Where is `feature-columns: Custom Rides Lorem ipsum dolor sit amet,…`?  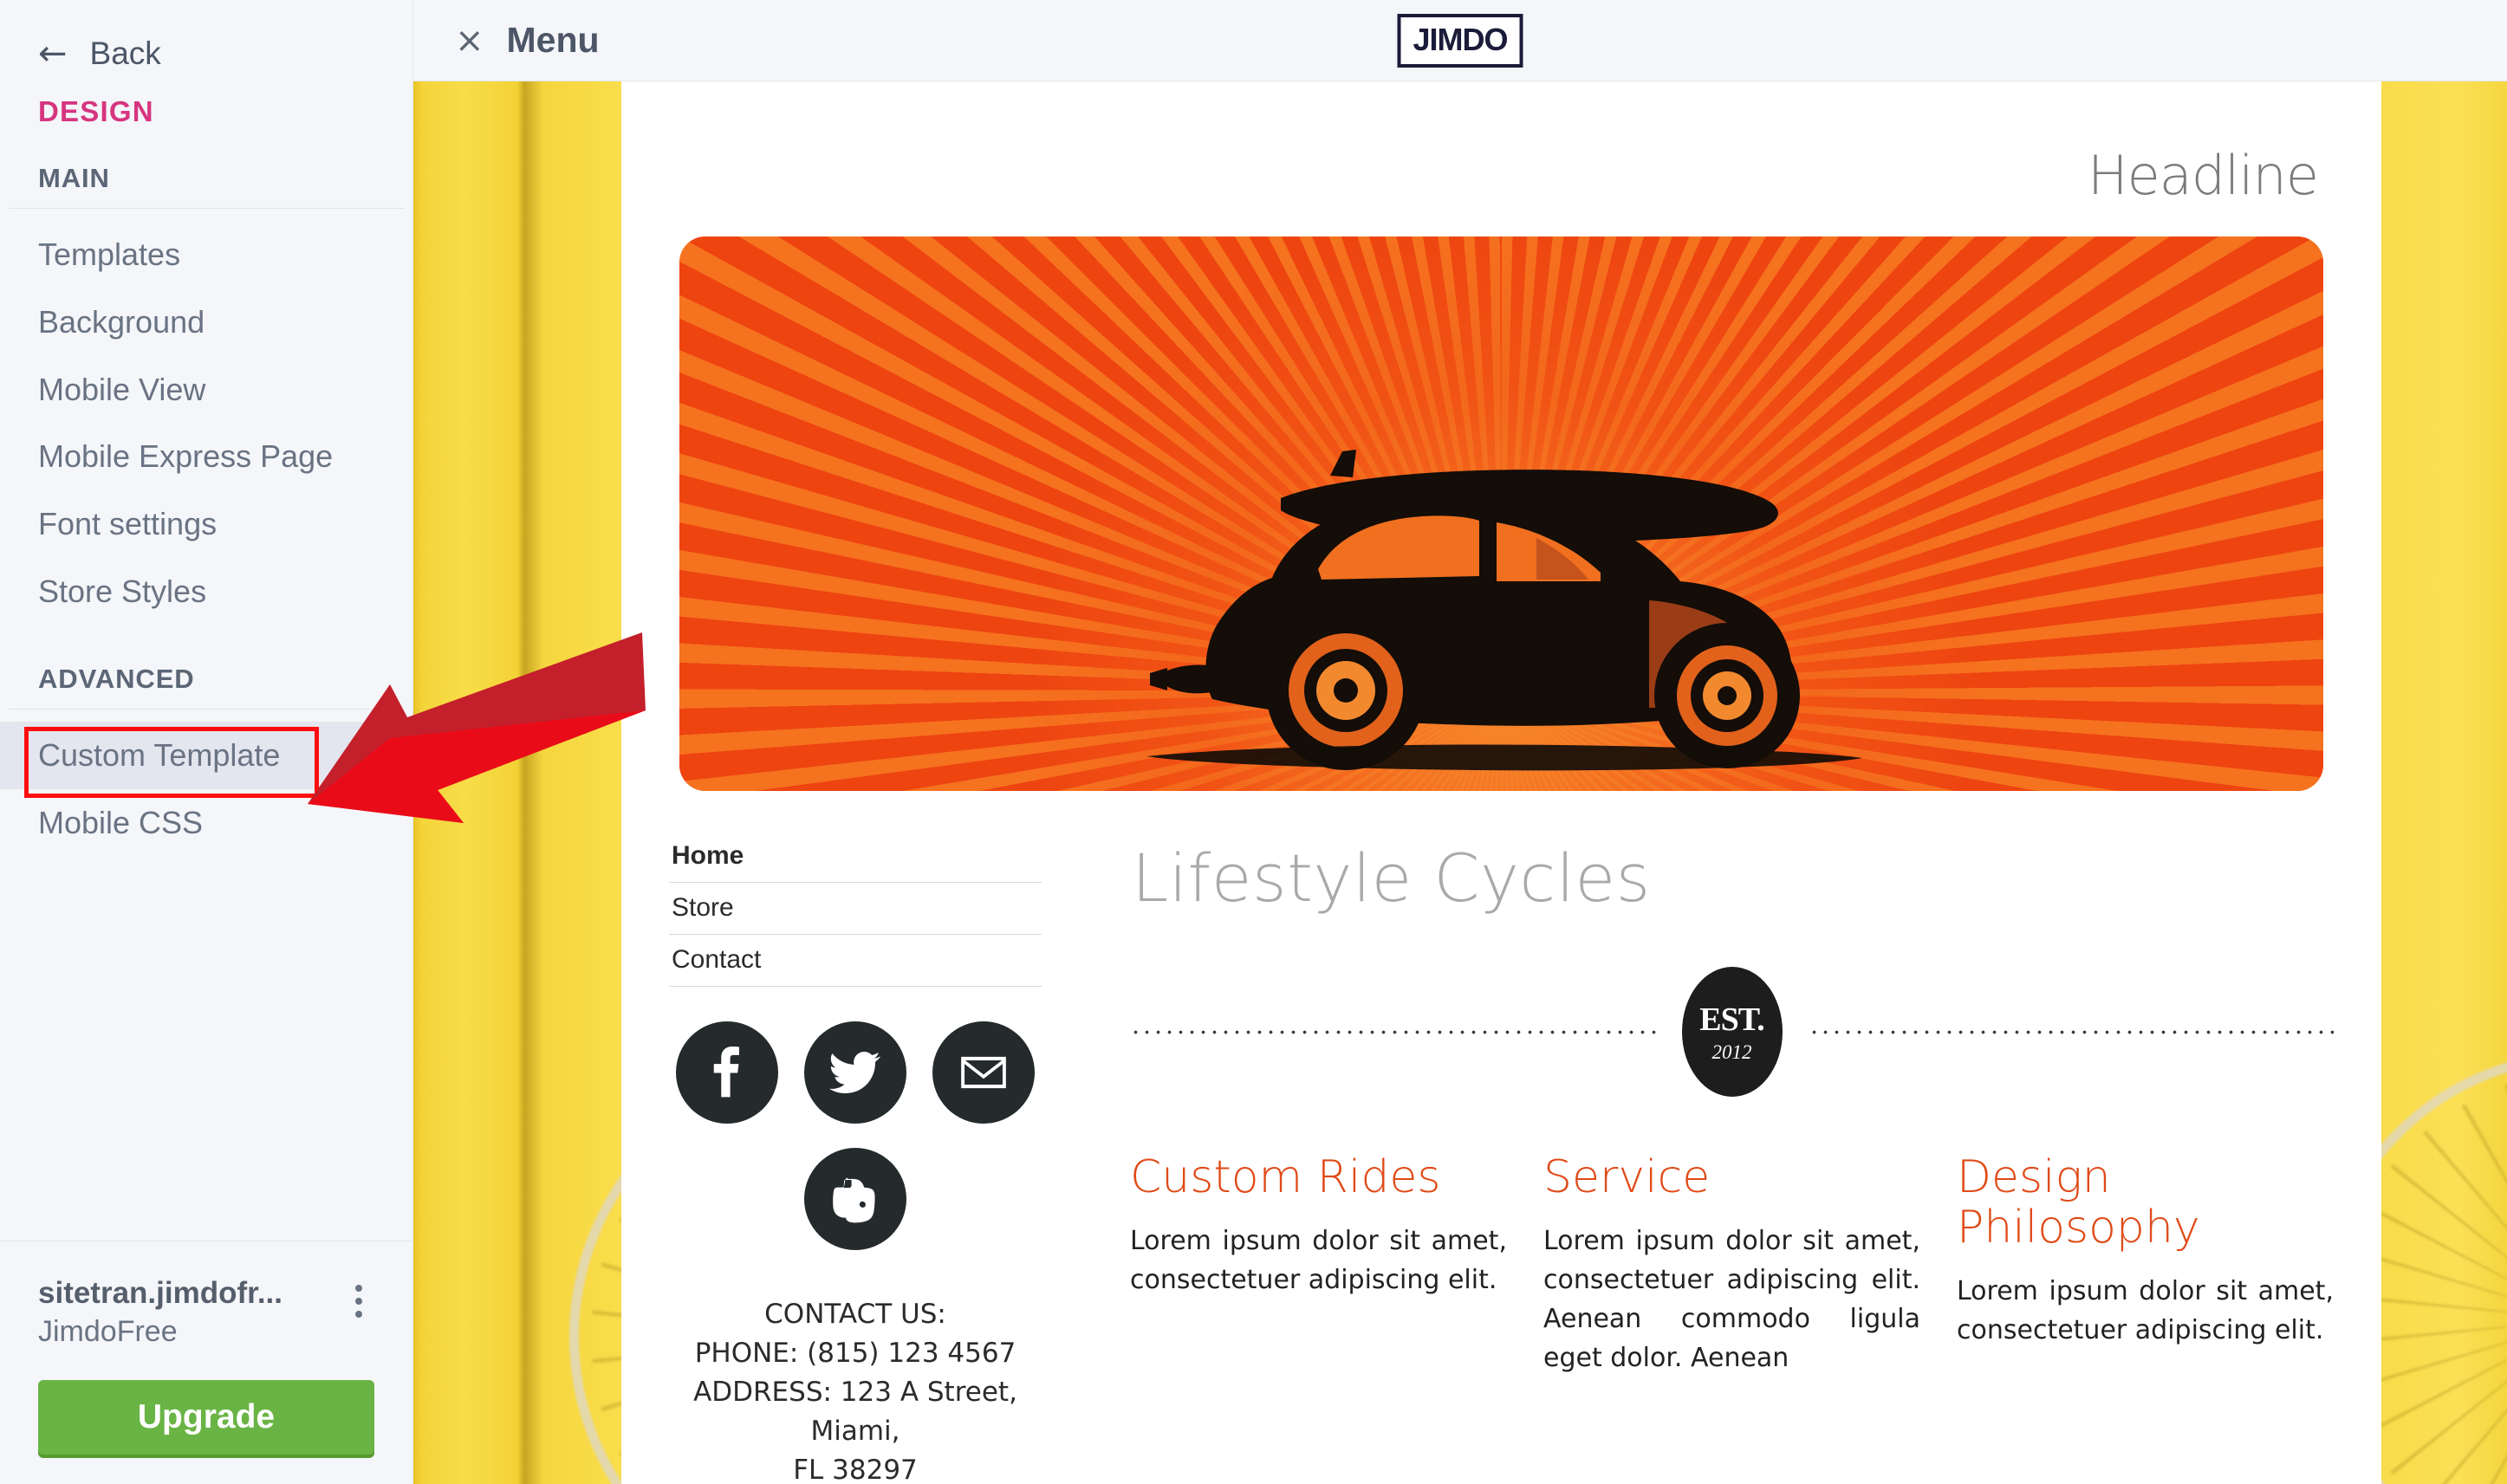 feature-columns: Custom Rides Lorem ipsum dolor sit amet,… is located at coordinates (1732, 1264).